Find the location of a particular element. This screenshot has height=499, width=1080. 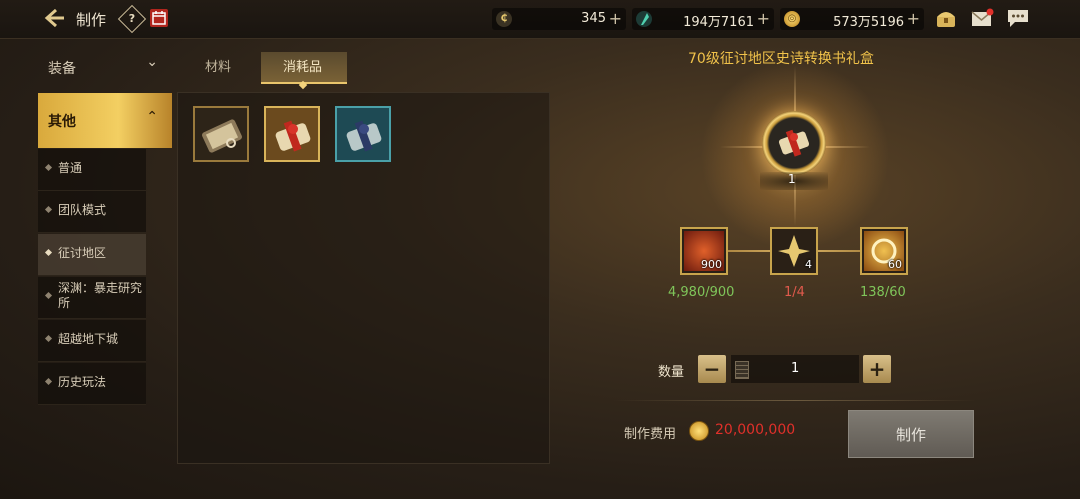

mail-icon is located at coordinates (982, 18).